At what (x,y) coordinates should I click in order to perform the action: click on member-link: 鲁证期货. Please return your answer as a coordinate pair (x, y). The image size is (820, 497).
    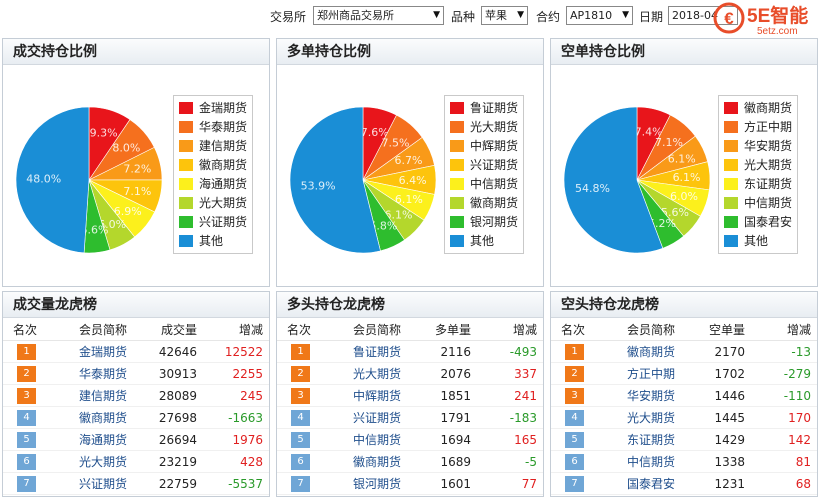
    Looking at the image, I should click on (377, 352).